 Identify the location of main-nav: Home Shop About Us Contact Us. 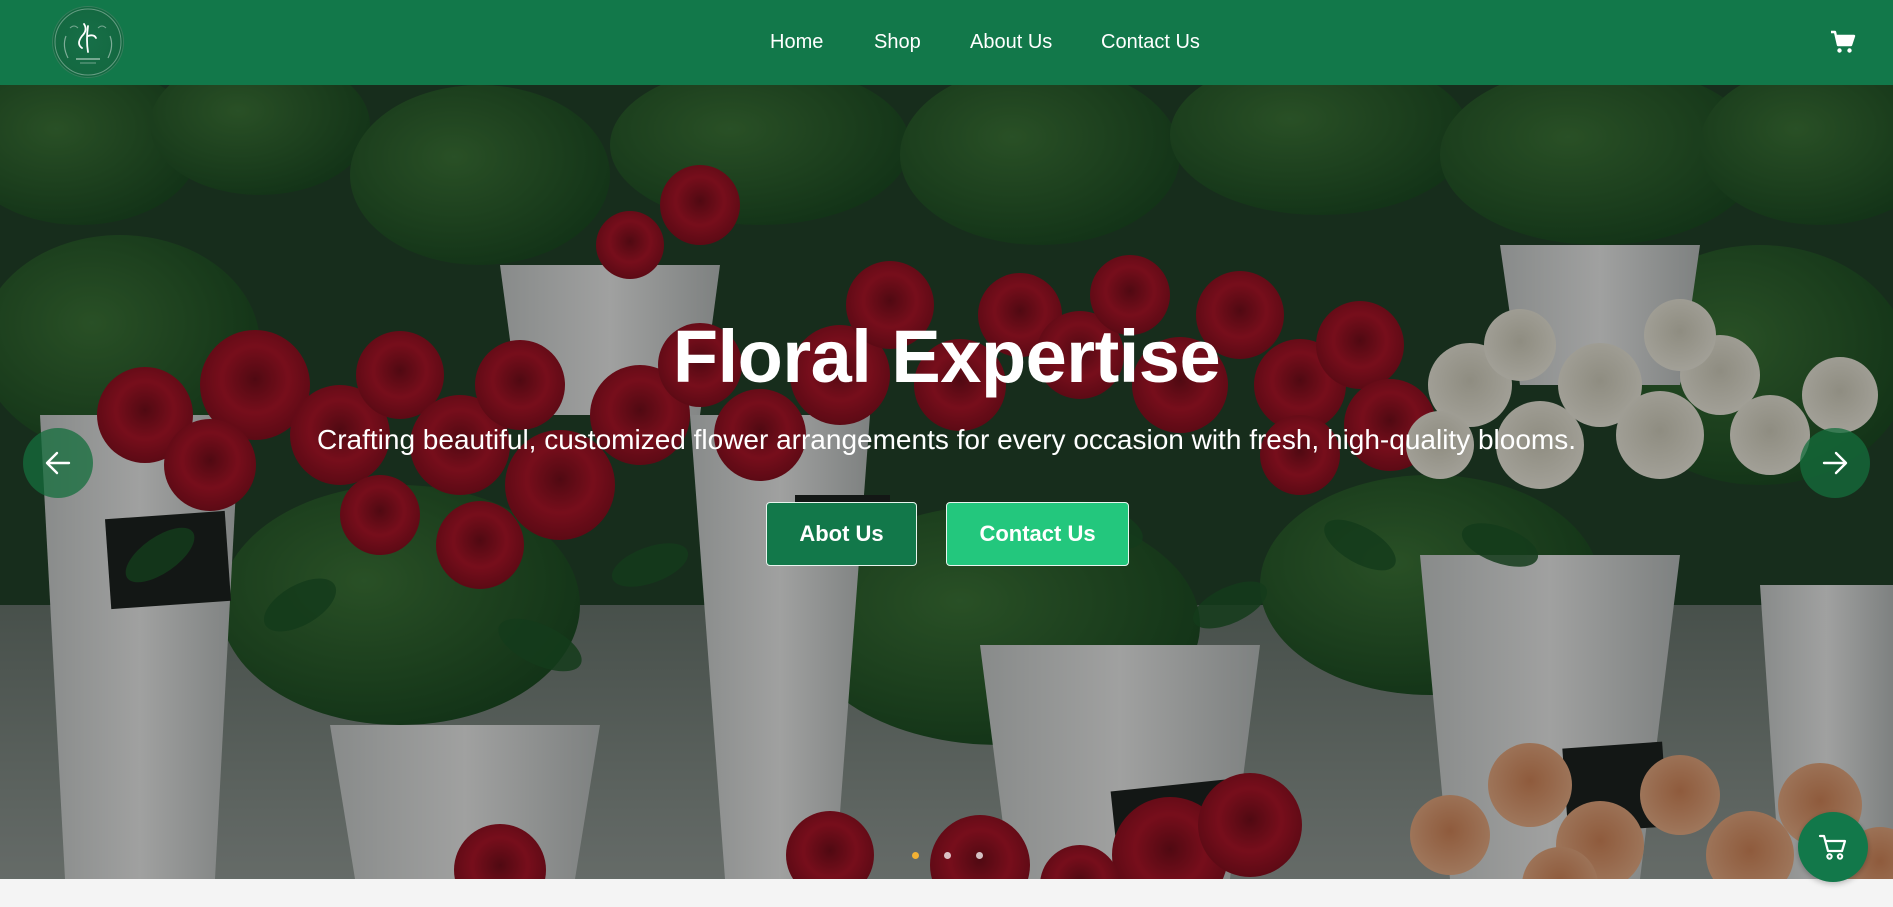
(946, 42).